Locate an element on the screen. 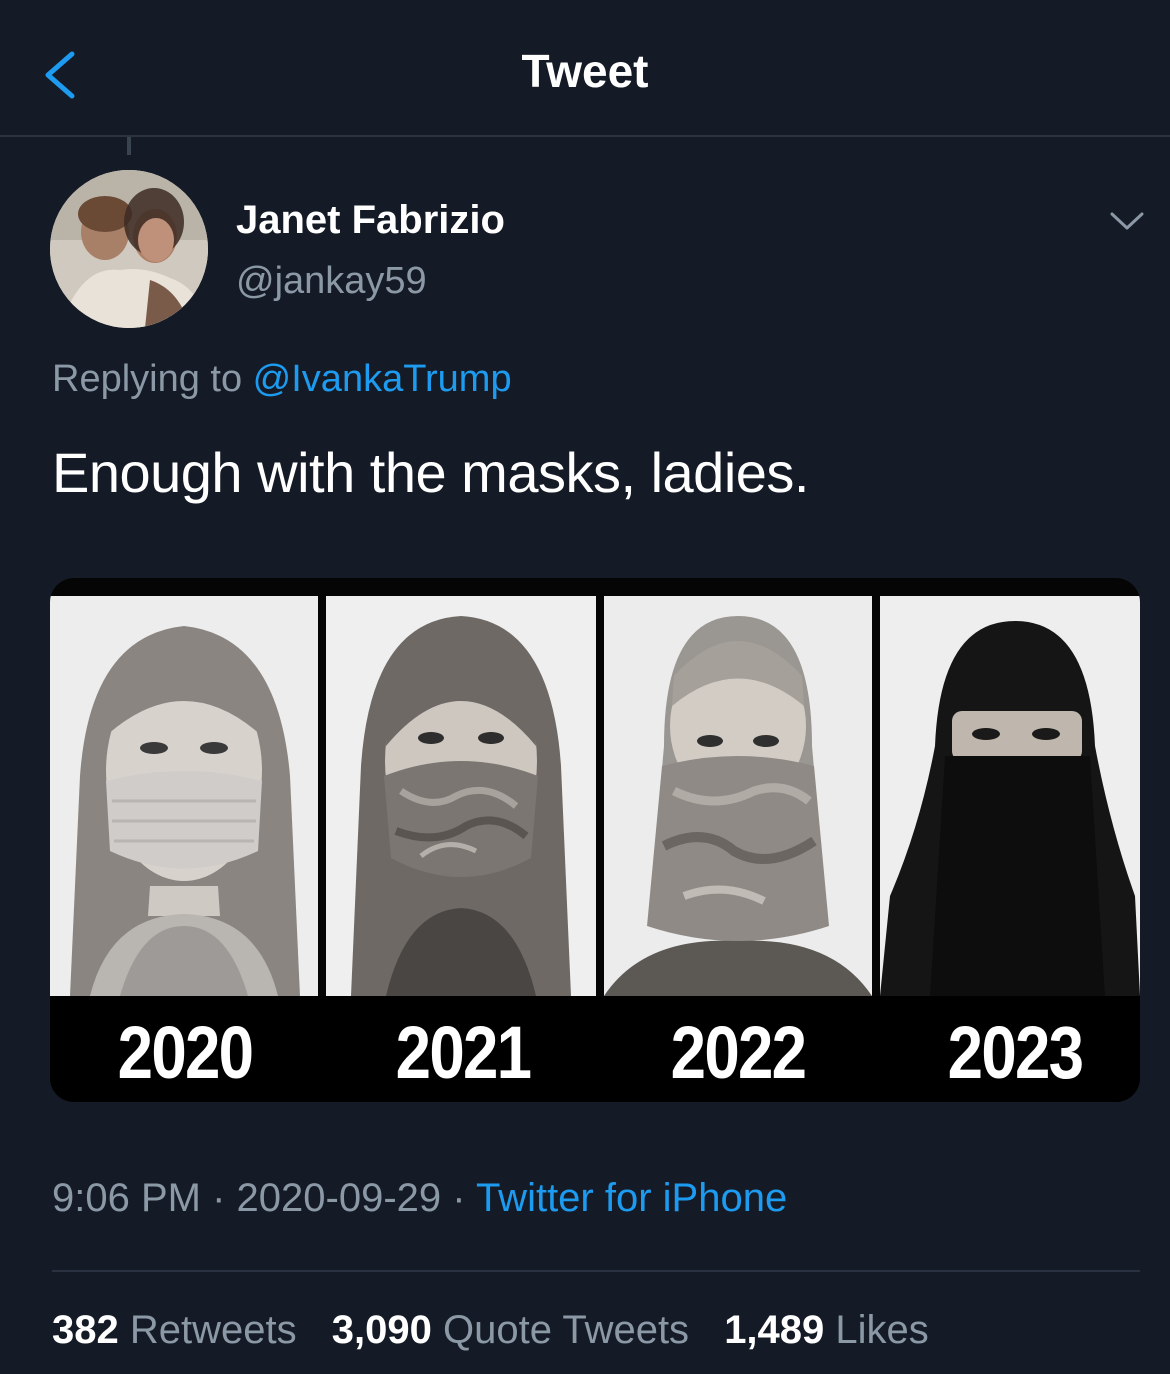 This screenshot has width=1170, height=1374. quote-tweets-stat: 3,090 Quote Tweets is located at coordinates (510, 1330).